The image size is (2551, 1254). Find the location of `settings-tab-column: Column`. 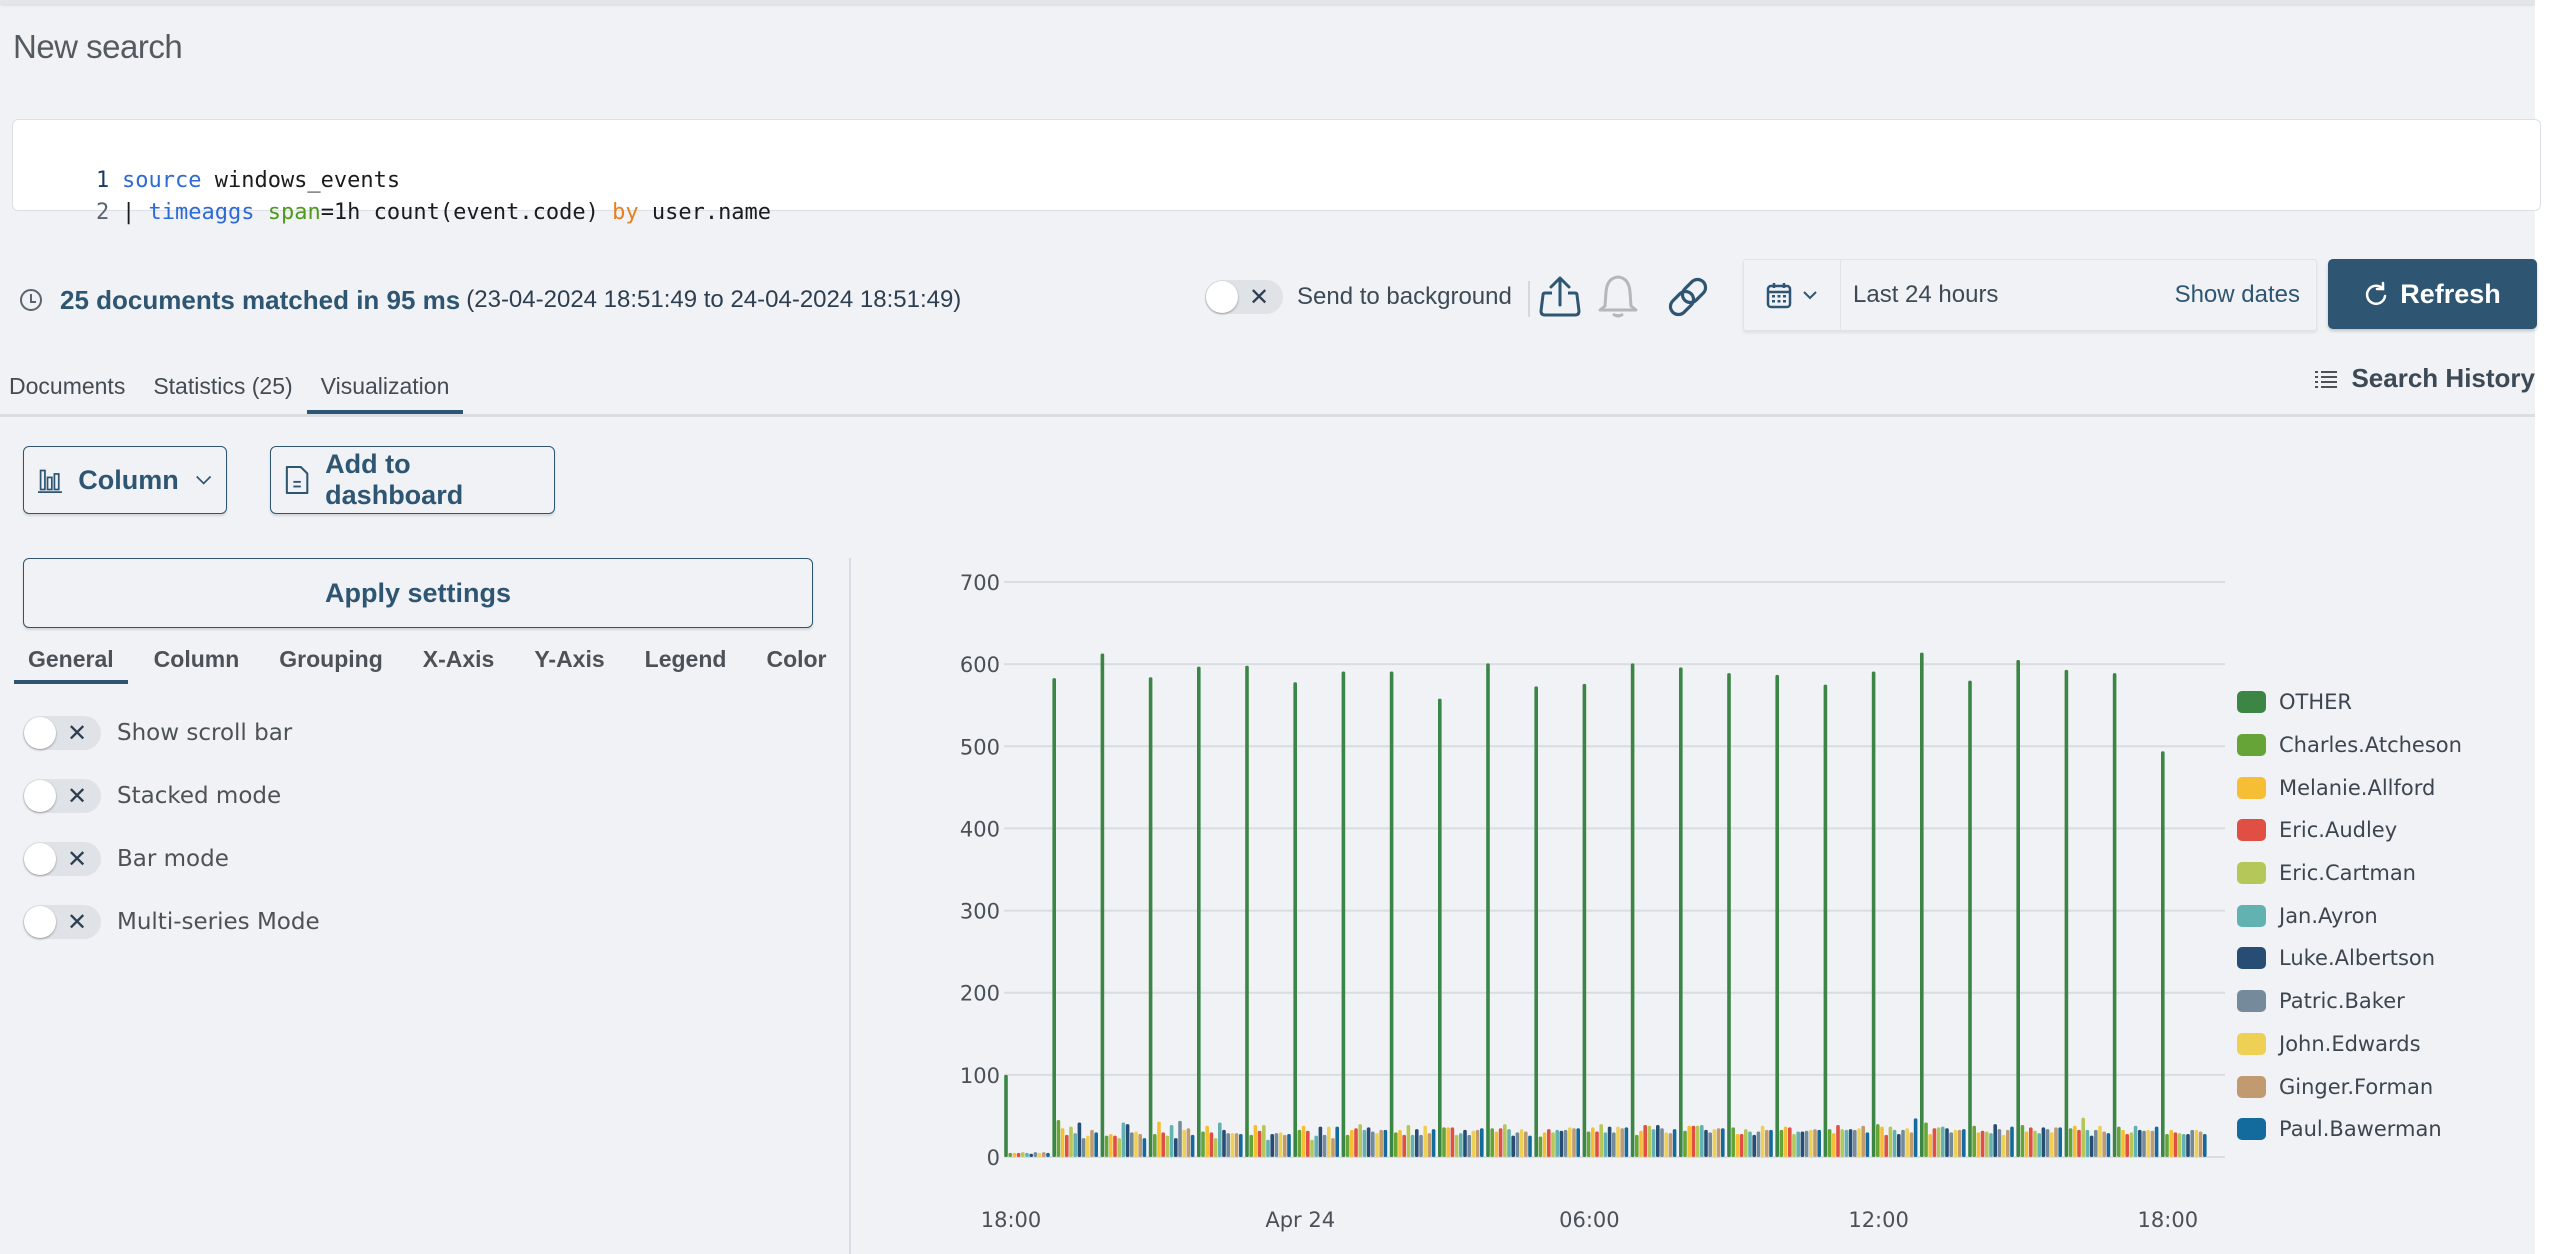

settings-tab-column: Column is located at coordinates (197, 662).